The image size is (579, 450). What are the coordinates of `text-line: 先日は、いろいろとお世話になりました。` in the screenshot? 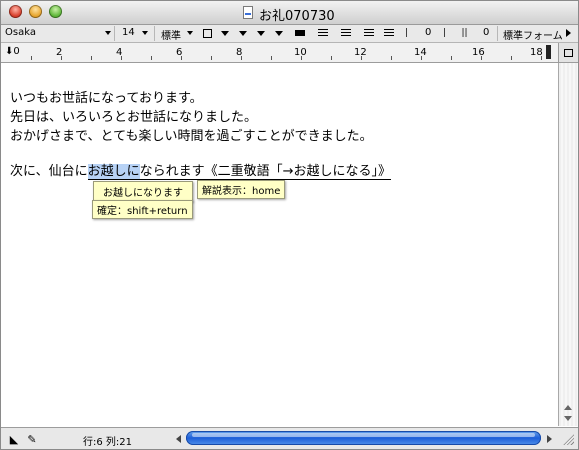 It's located at (134, 117).